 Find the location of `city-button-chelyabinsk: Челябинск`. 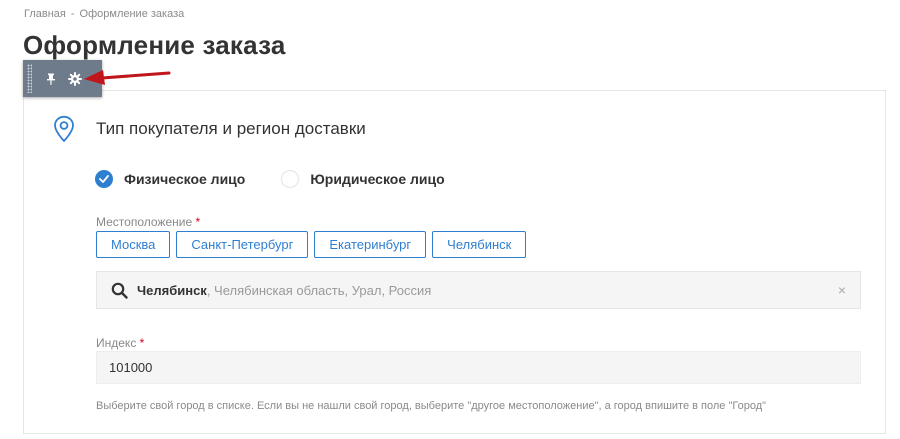

city-button-chelyabinsk: Челябинск is located at coordinates (479, 244).